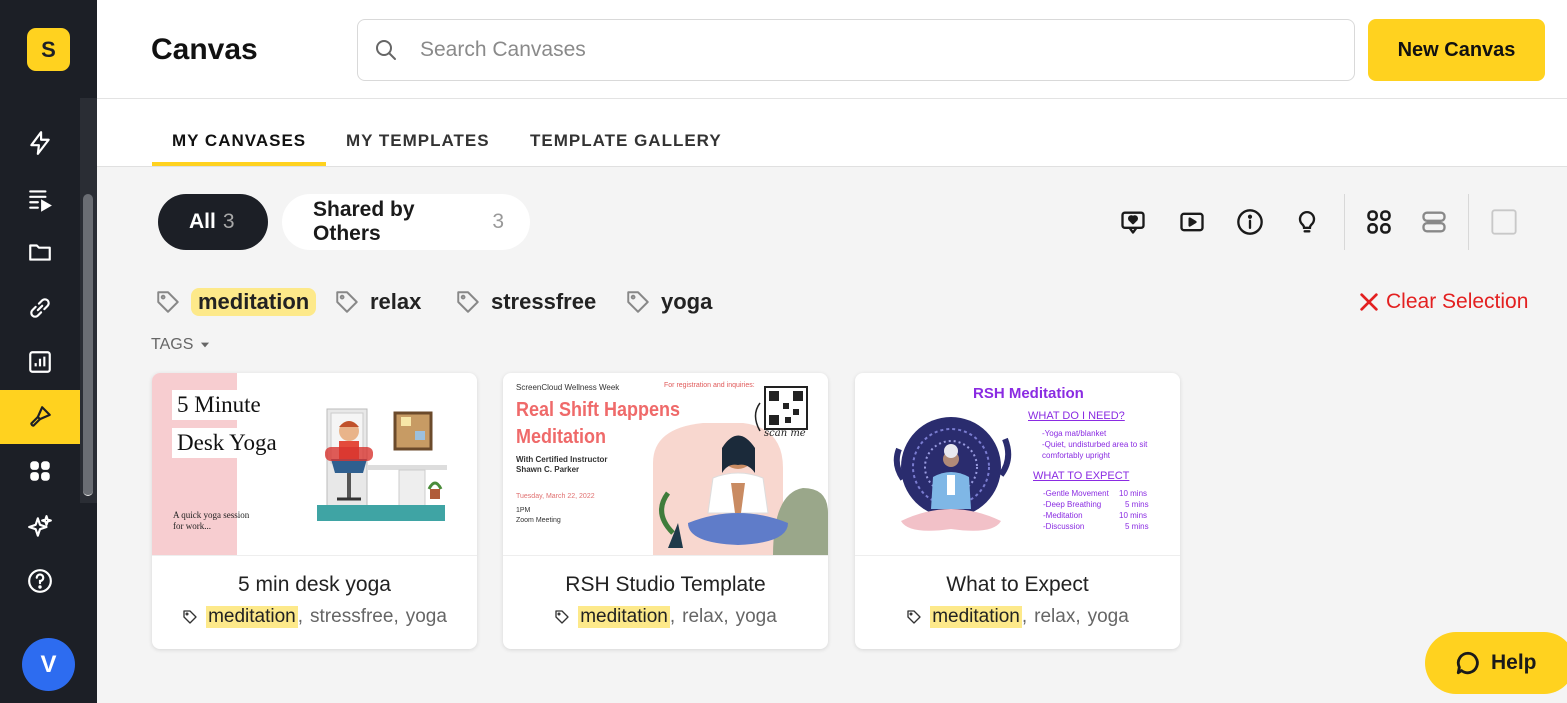 This screenshot has width=1567, height=703. What do you see at coordinates (228, 221) in the screenshot?
I see `filter-all-count: 3` at bounding box center [228, 221].